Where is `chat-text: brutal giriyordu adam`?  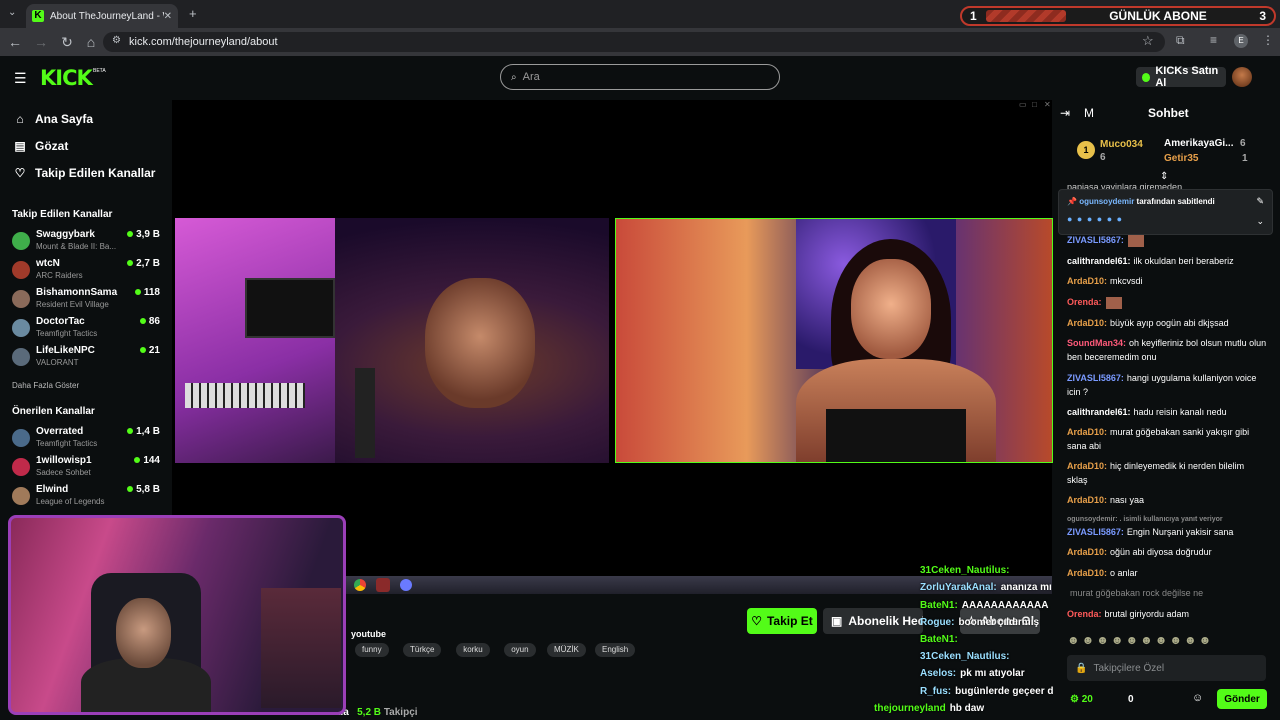
chat-text: brutal giriyordu adam is located at coordinates (1147, 614).